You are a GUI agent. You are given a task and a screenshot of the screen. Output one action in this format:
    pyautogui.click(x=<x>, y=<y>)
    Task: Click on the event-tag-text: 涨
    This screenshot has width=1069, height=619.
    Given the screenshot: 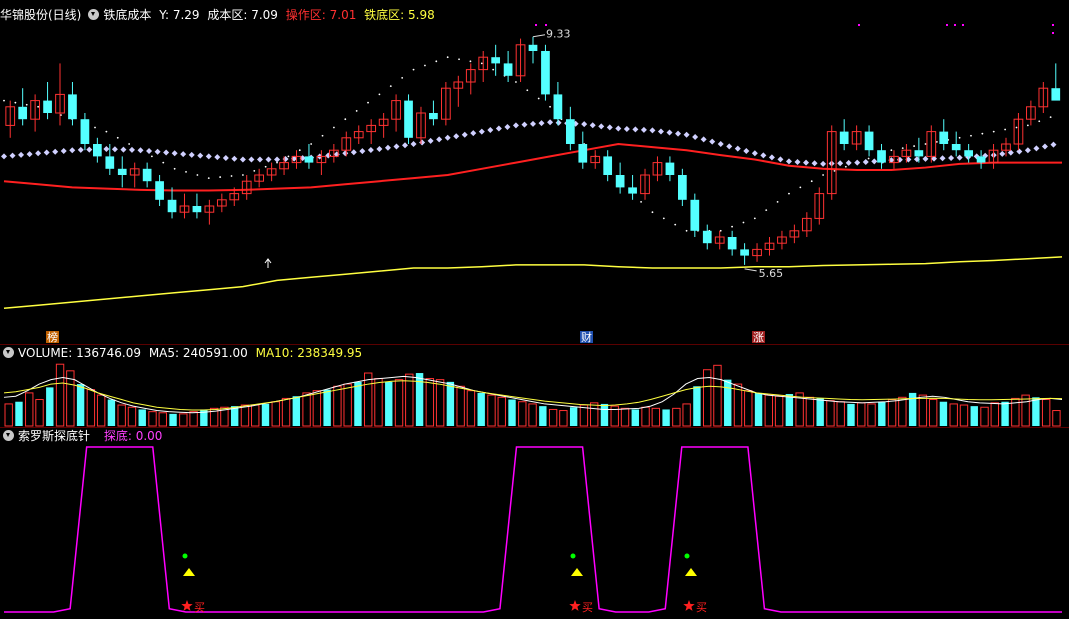 What is the action you would take?
    pyautogui.click(x=758, y=337)
    